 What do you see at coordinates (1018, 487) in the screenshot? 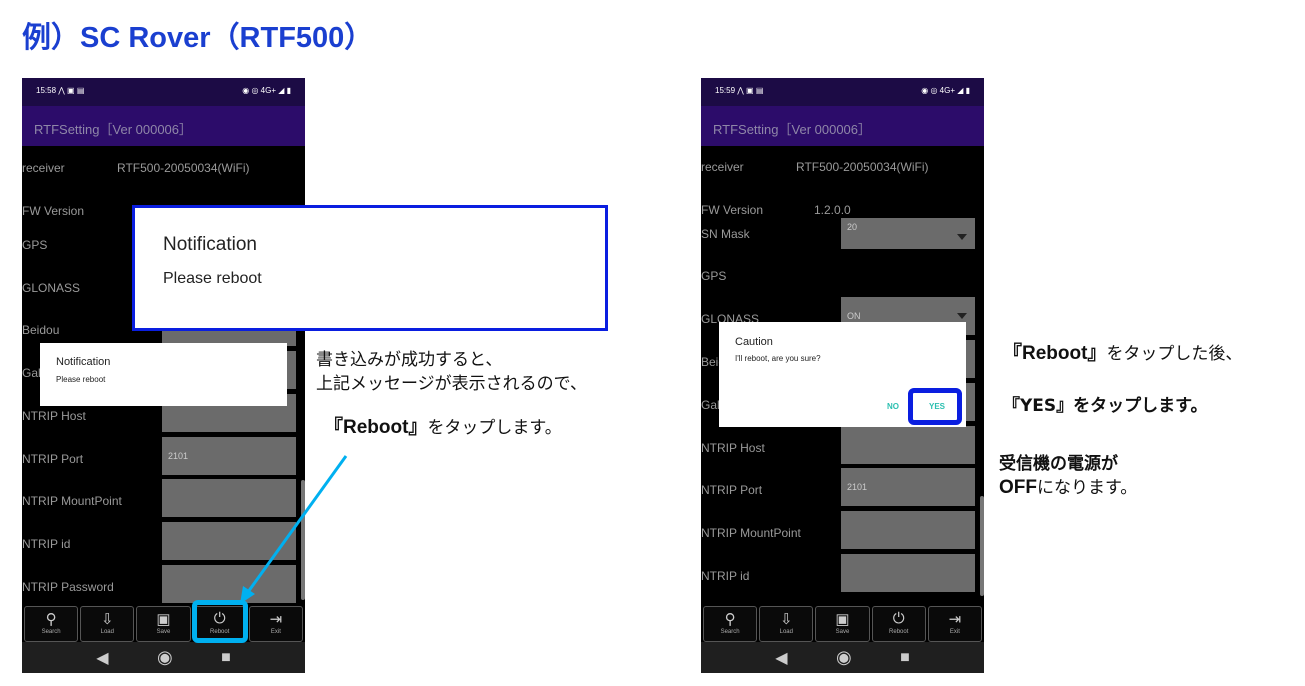
I see `note-bold: OFF` at bounding box center [1018, 487].